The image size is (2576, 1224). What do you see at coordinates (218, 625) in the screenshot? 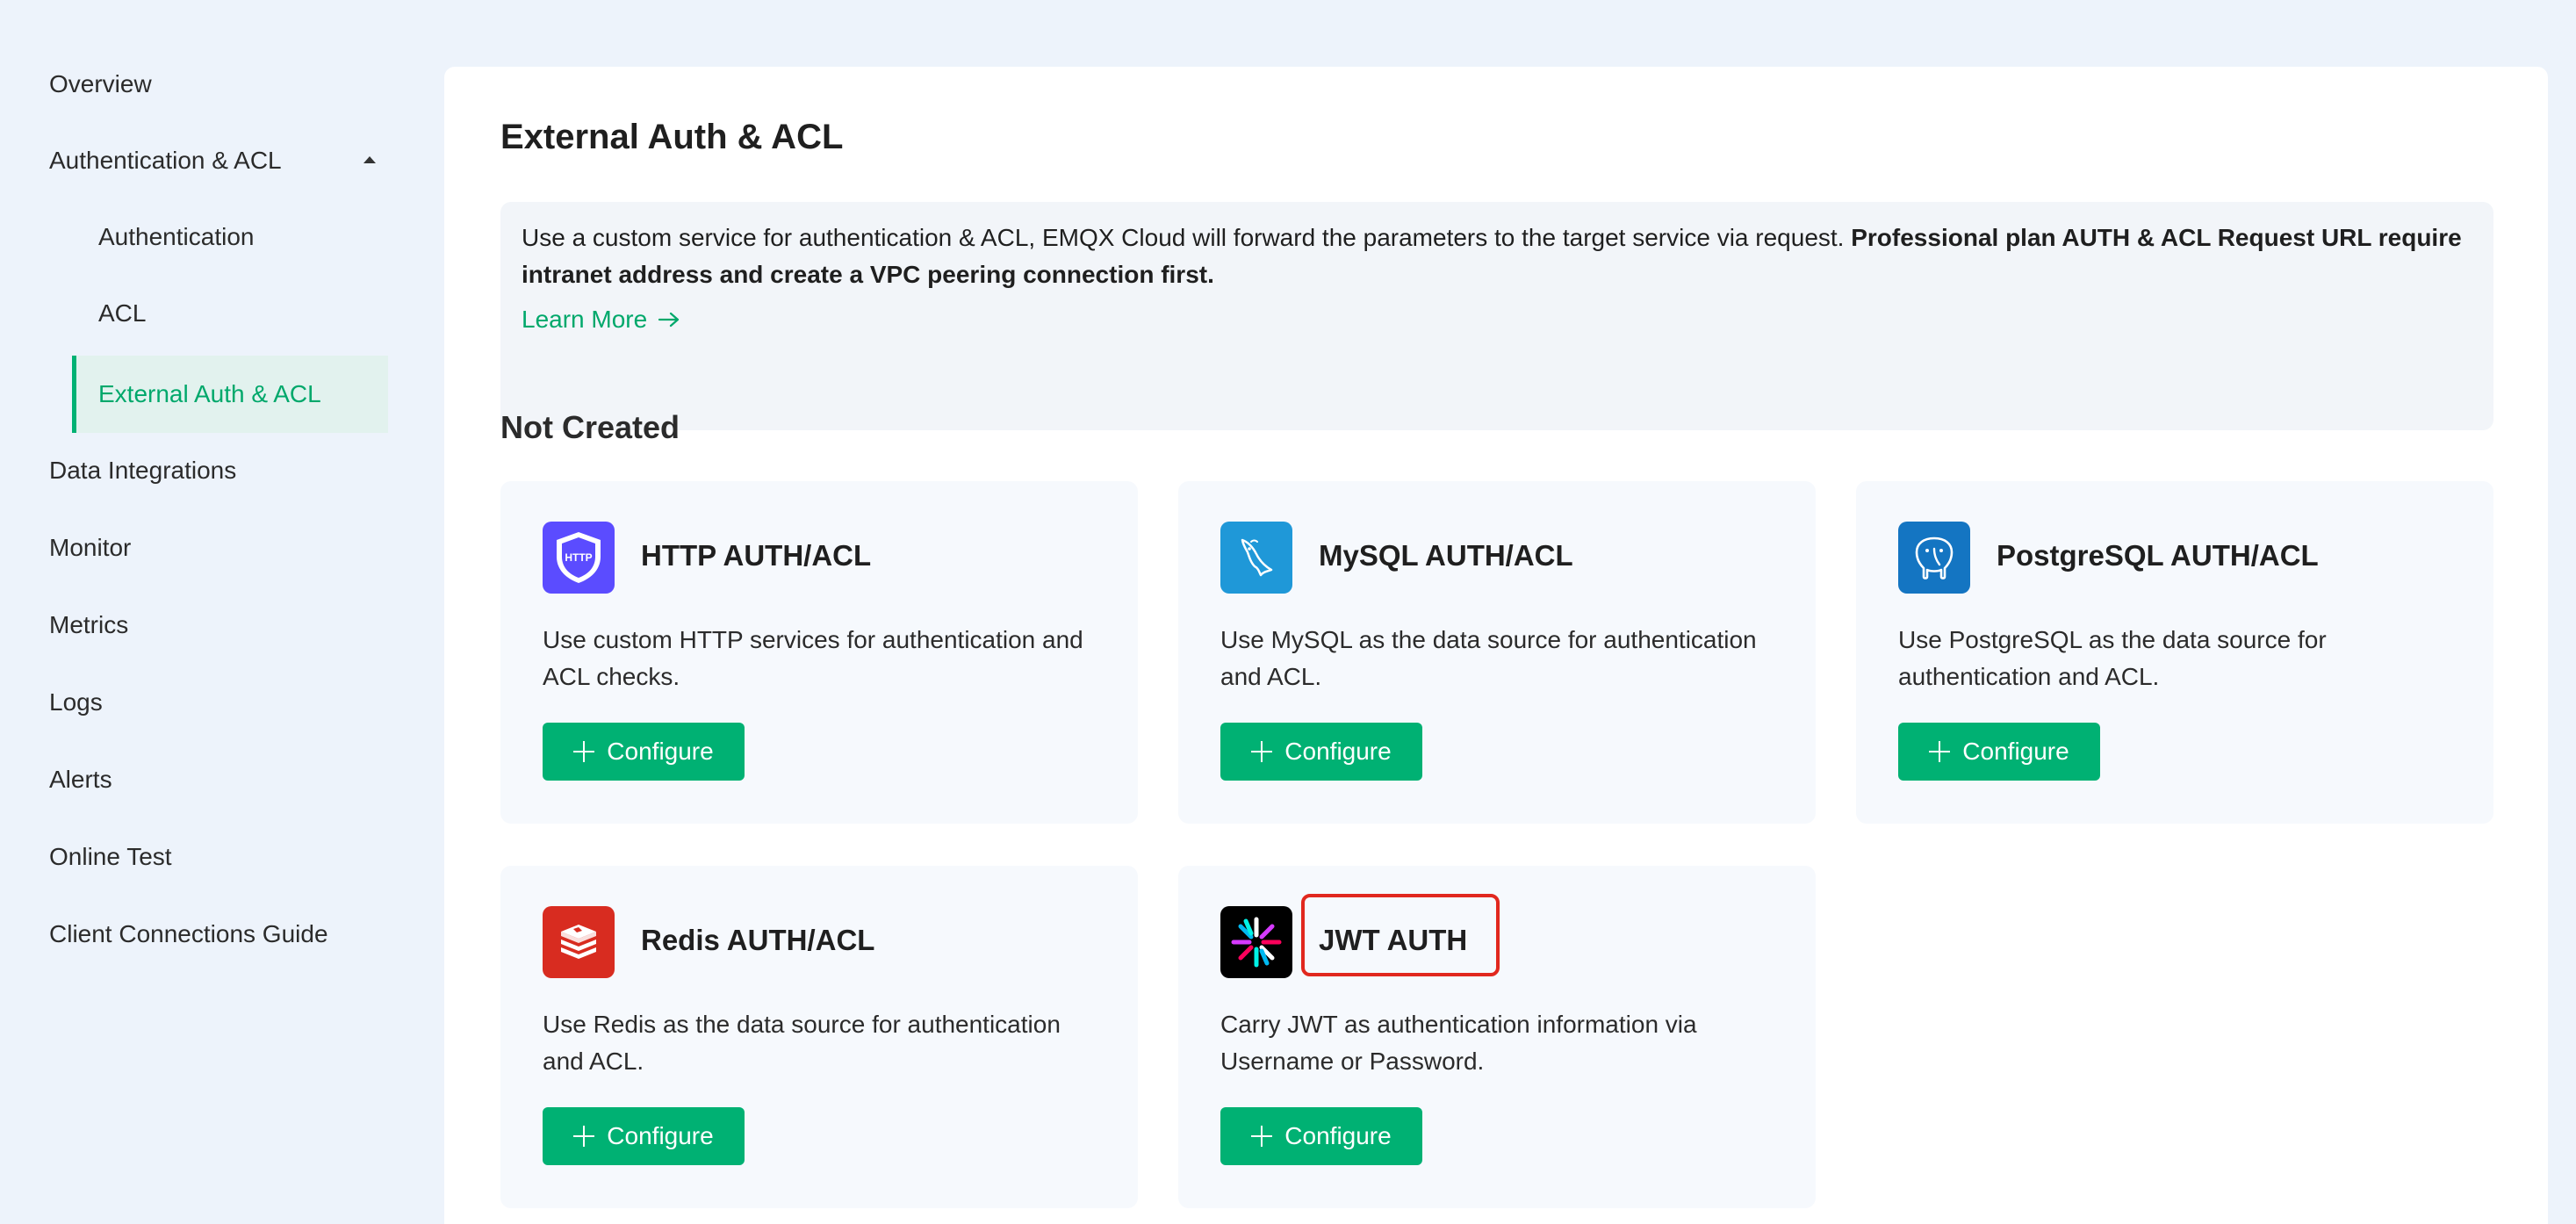
I see `sidebar-item-metrics: Metrics` at bounding box center [218, 625].